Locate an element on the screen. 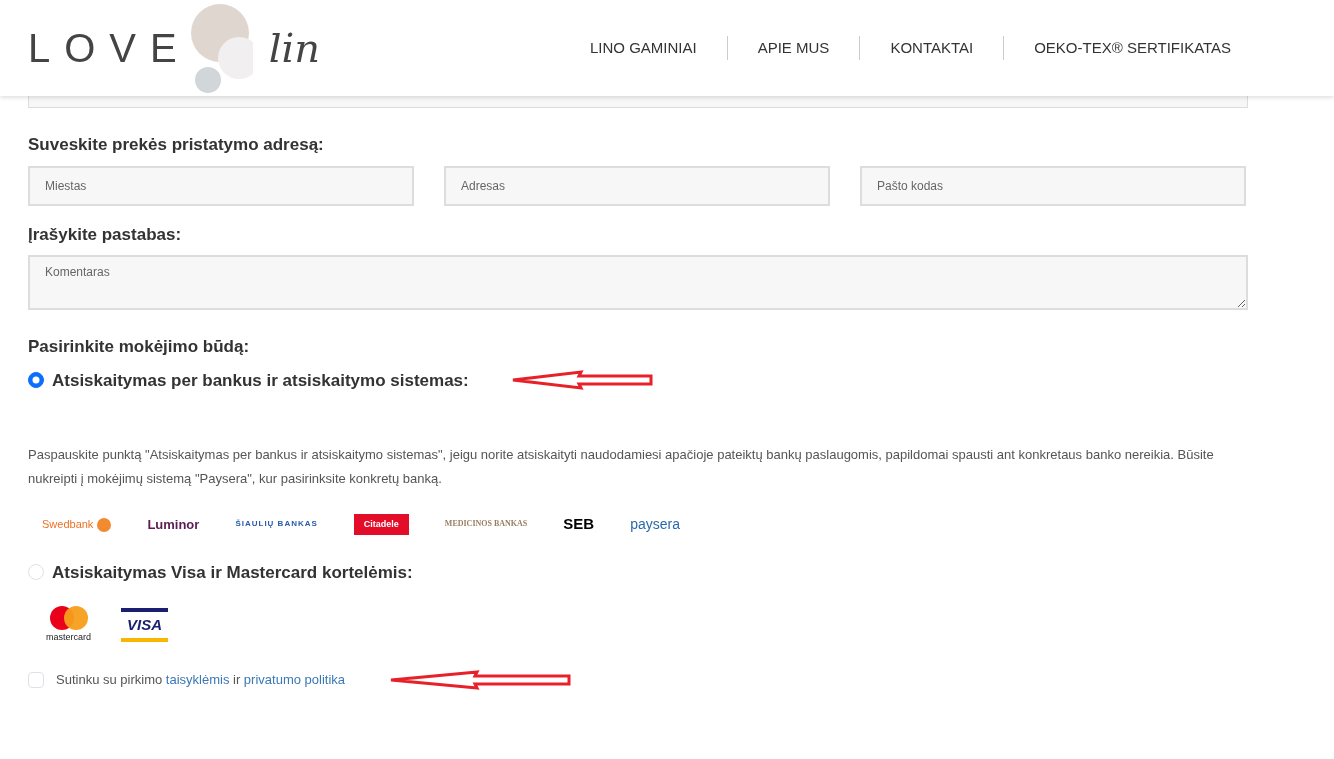  nav-link: LINO GAMINIAI is located at coordinates (643, 48).